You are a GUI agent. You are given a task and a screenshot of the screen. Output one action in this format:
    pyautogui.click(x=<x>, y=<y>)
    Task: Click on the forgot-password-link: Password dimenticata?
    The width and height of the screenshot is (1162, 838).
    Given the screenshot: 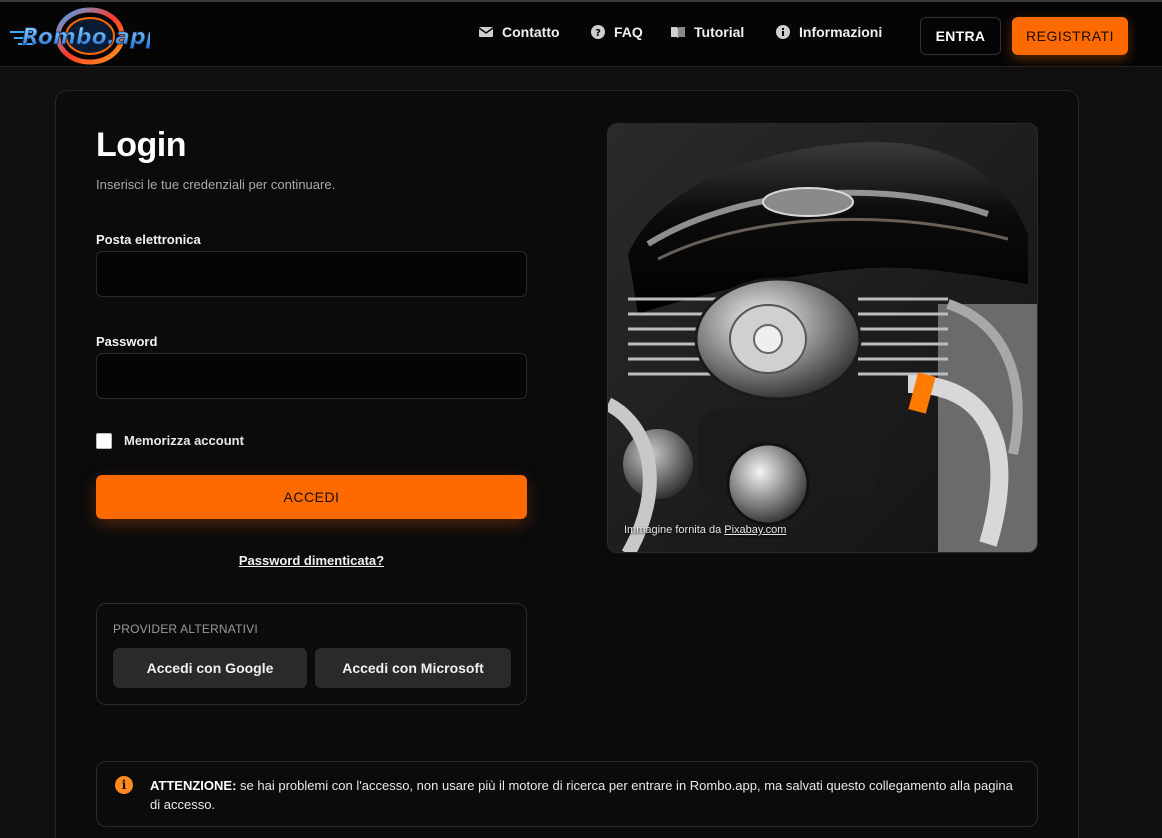 What is the action you would take?
    pyautogui.click(x=311, y=560)
    